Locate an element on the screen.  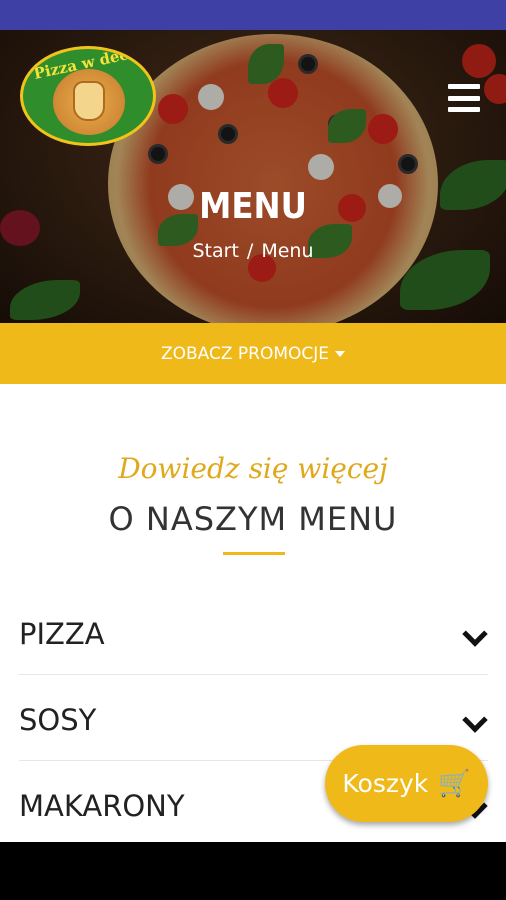
cart-label: Koszyk is located at coordinates (385, 783).